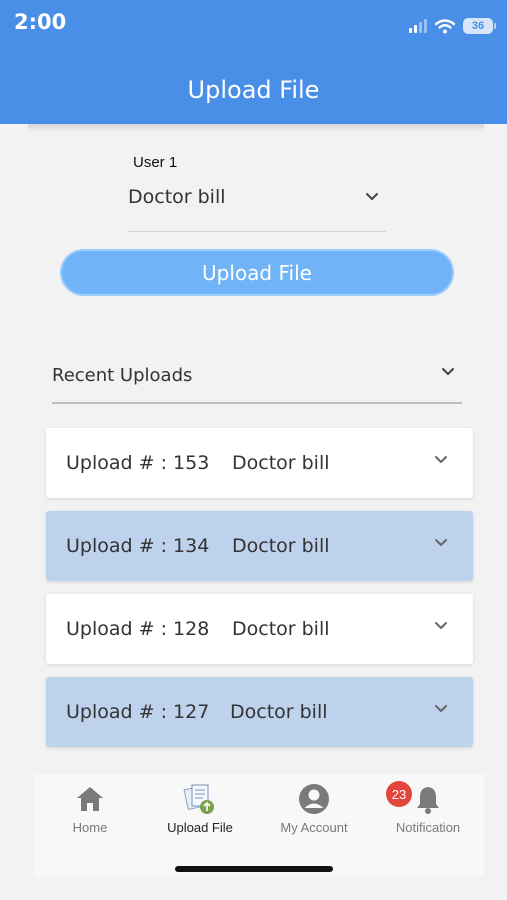 The image size is (507, 900). Describe the element at coordinates (254, 869) in the screenshot. I see `home-indicator` at that location.